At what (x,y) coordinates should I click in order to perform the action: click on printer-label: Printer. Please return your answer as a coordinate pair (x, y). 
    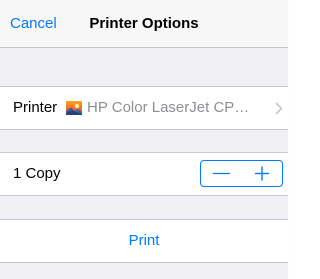
    Looking at the image, I should click on (35, 107).